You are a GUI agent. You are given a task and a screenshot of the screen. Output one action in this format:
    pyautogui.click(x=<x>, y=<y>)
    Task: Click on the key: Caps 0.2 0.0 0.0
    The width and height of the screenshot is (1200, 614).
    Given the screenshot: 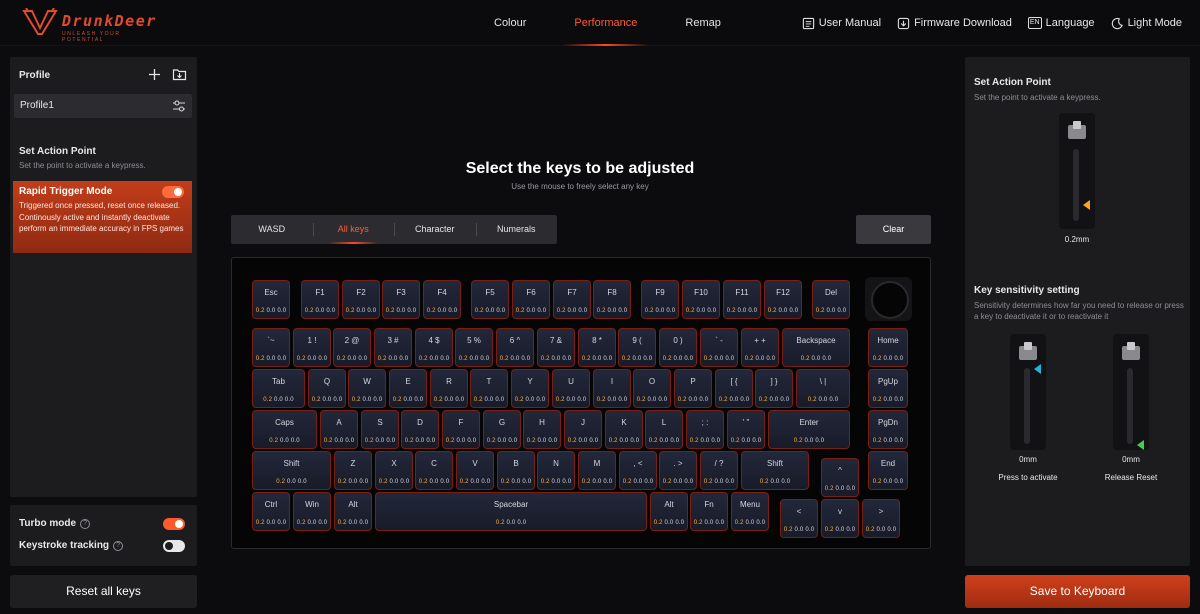 What is the action you would take?
    pyautogui.click(x=284, y=429)
    